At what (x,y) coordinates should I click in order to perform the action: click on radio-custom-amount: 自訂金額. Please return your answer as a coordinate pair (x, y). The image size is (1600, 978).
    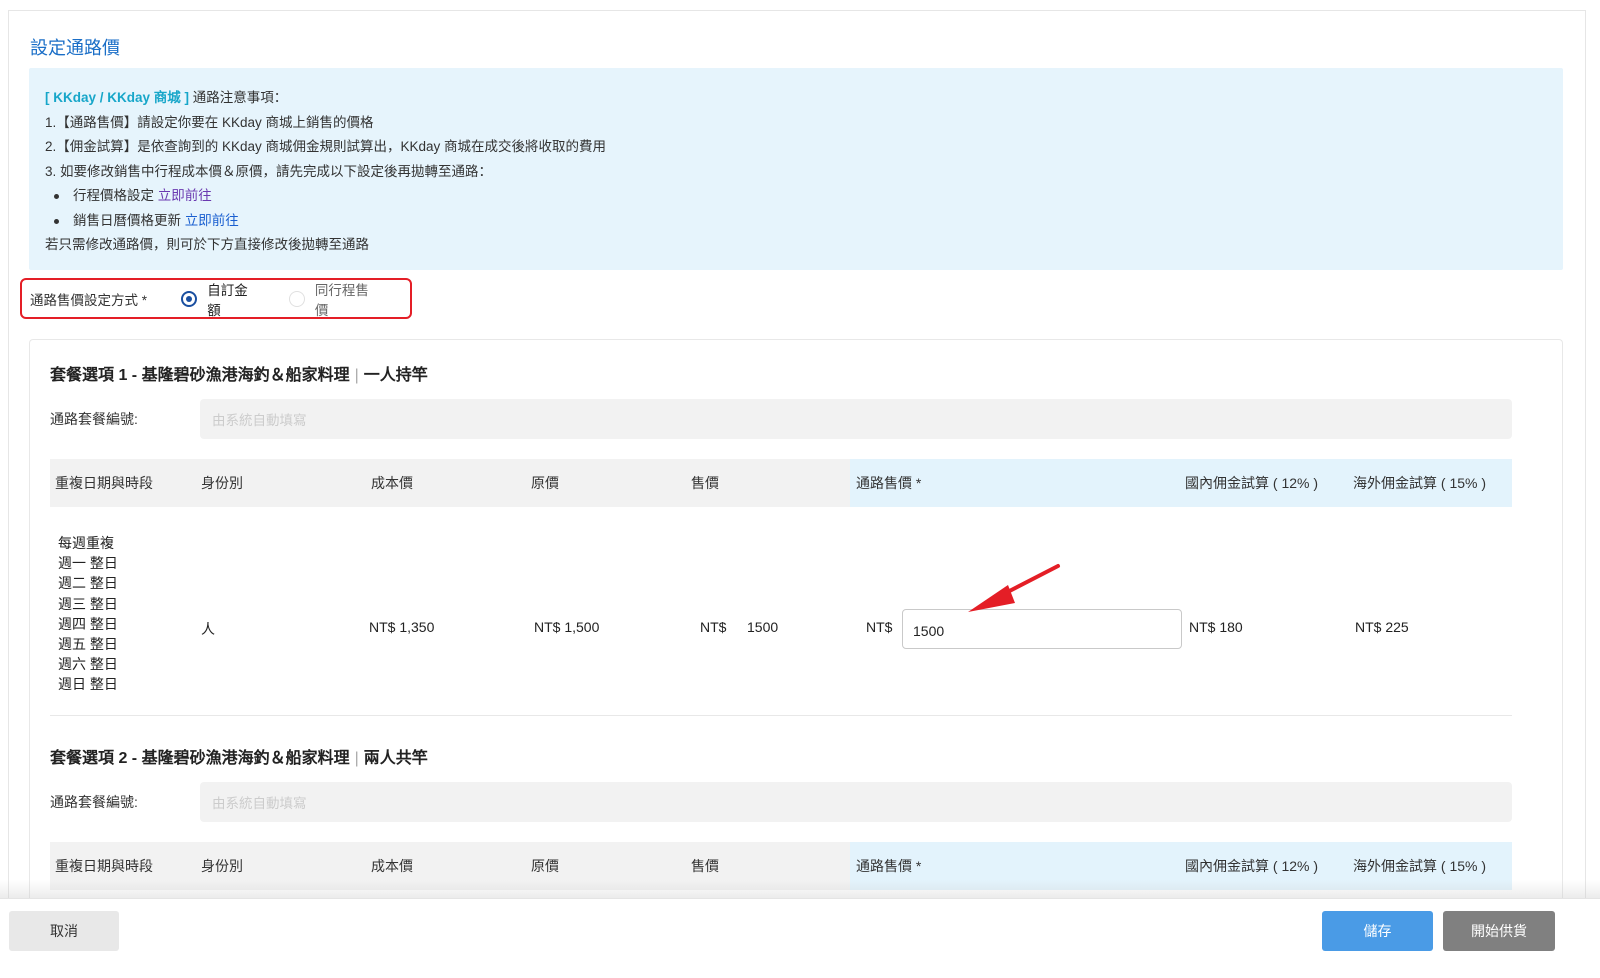
    Looking at the image, I should click on (221, 299).